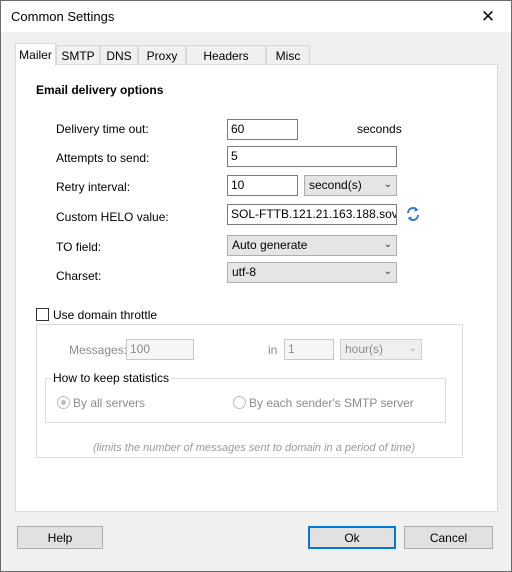  What do you see at coordinates (312, 245) in the screenshot?
I see `to-field-select: Auto generate ⌄` at bounding box center [312, 245].